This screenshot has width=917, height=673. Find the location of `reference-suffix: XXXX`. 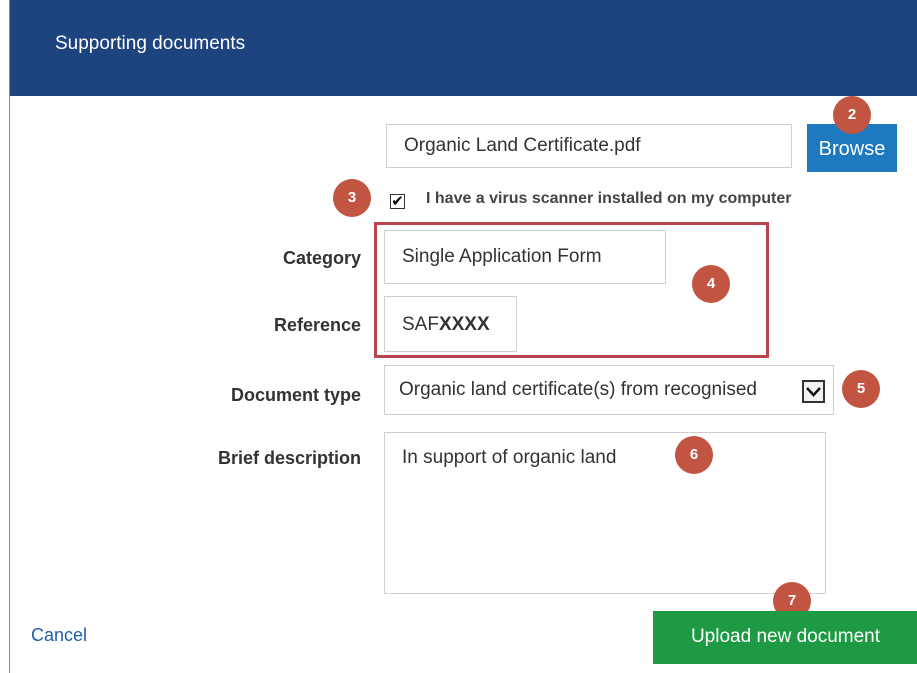

reference-suffix: XXXX is located at coordinates (464, 324).